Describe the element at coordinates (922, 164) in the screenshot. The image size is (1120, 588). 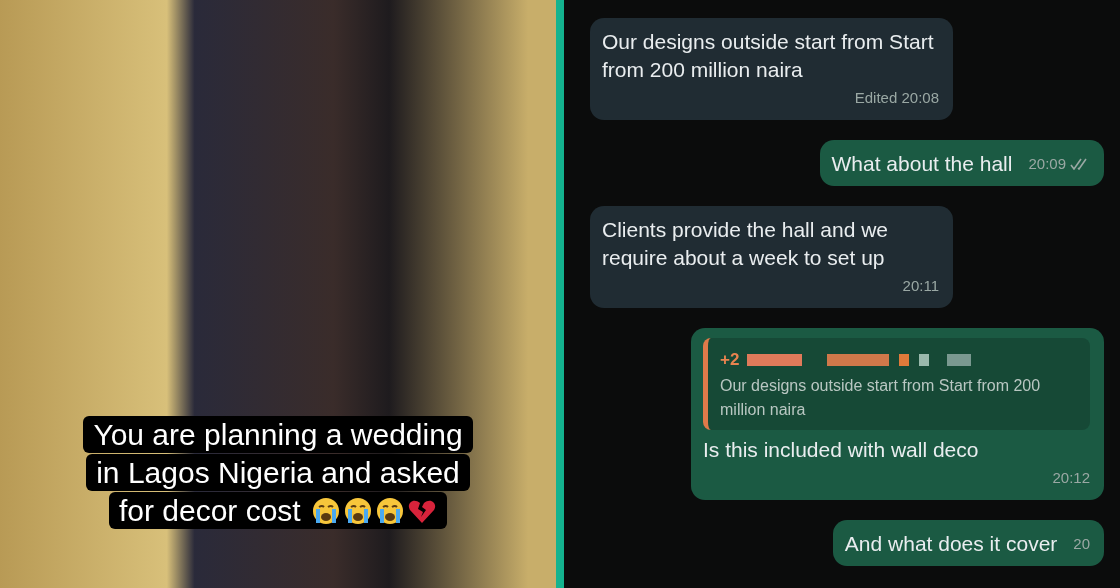
I see `message-text: What about the hall` at that location.